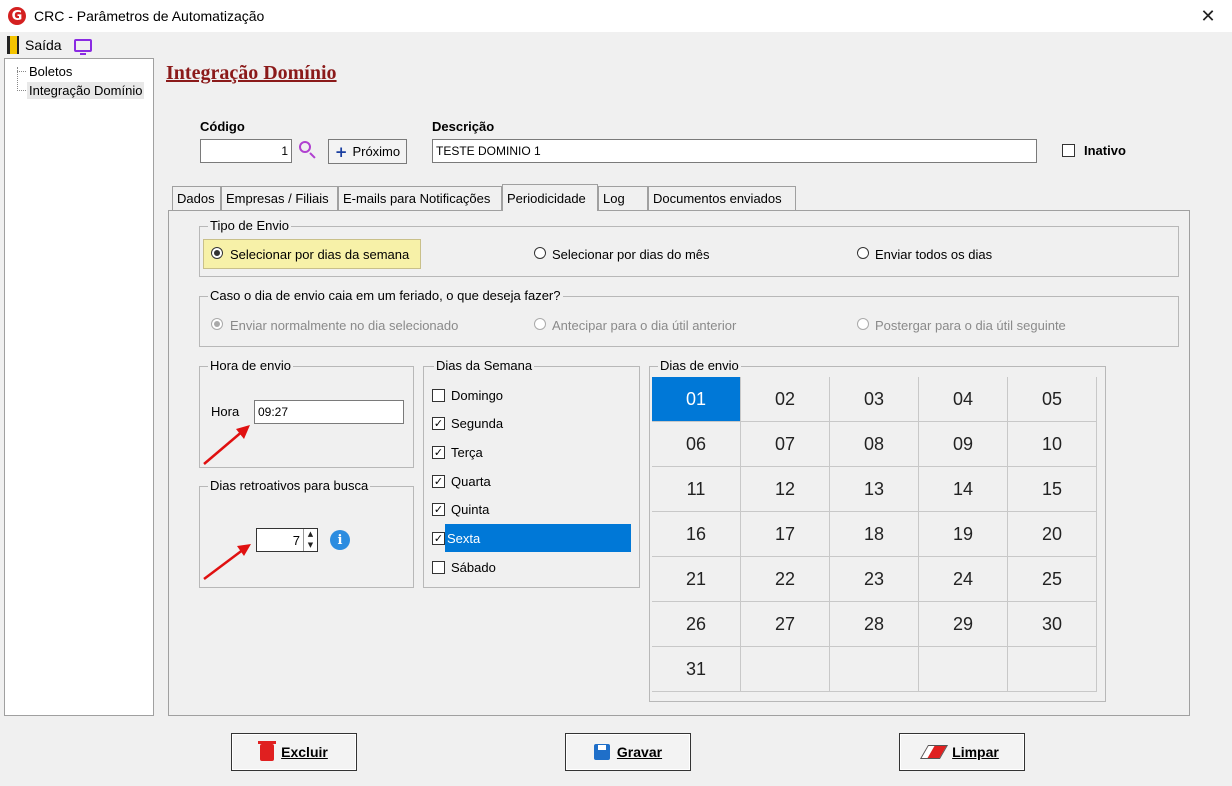 The height and width of the screenshot is (786, 1232). Describe the element at coordinates (43, 45) in the screenshot. I see `menu-exit: Saída` at that location.